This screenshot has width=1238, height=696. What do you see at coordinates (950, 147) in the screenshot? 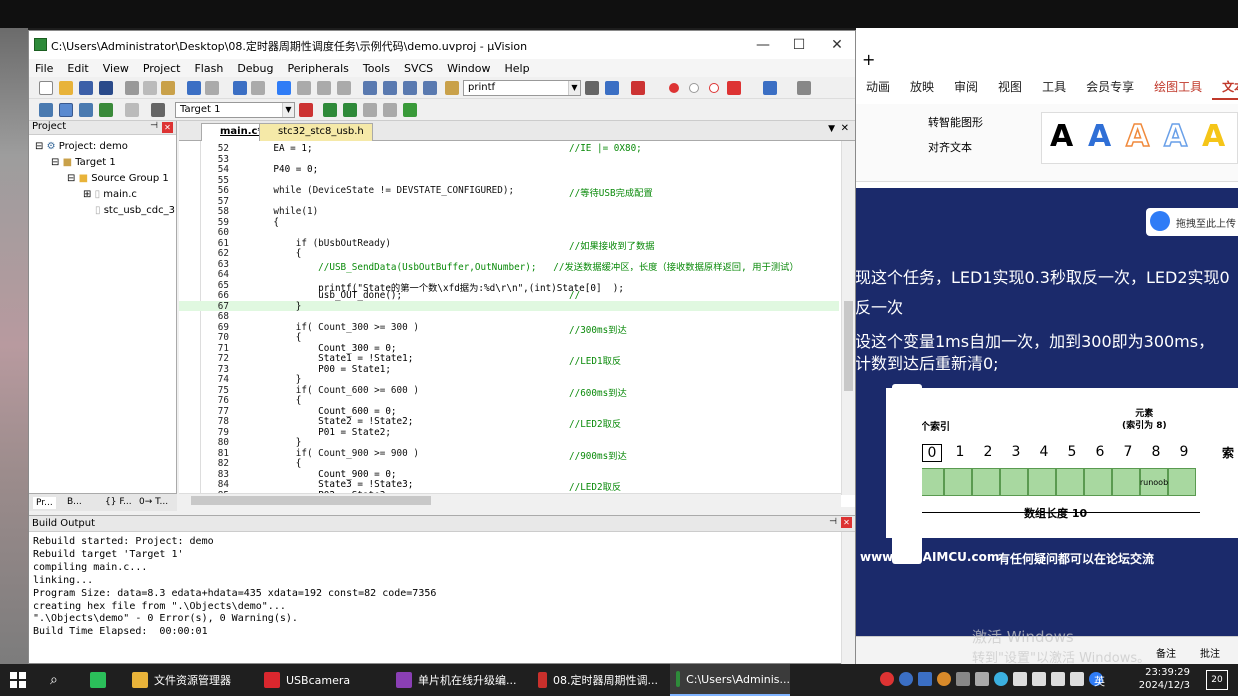
I see `align-text-button: 对齐文本` at bounding box center [950, 147].